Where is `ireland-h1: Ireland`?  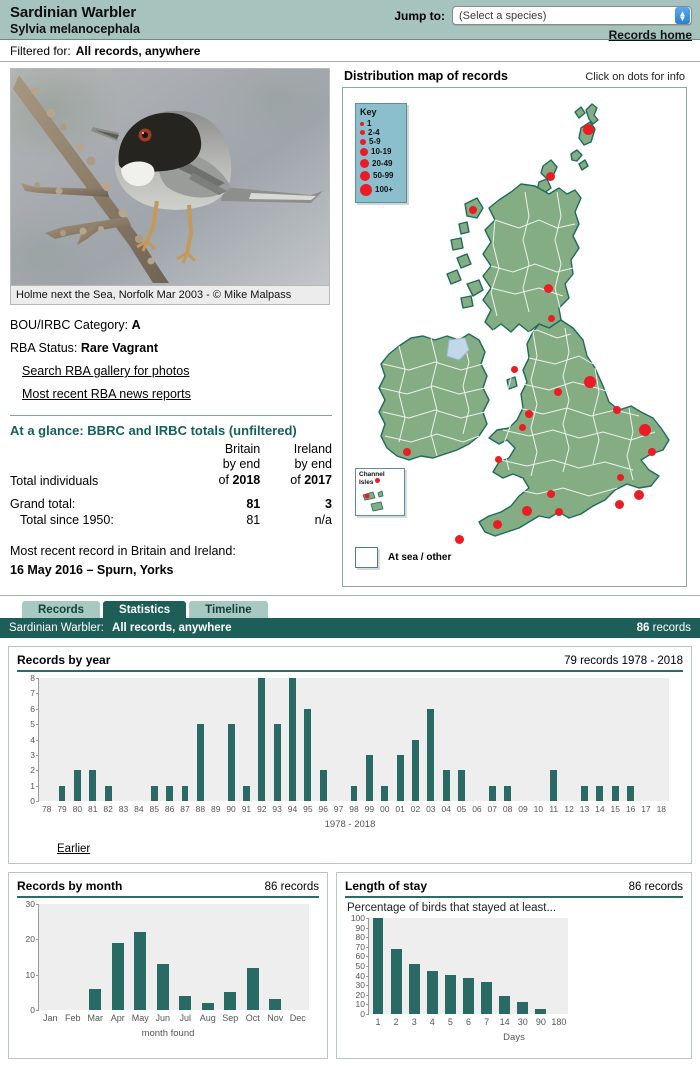
ireland-h1: Ireland is located at coordinates (312, 448).